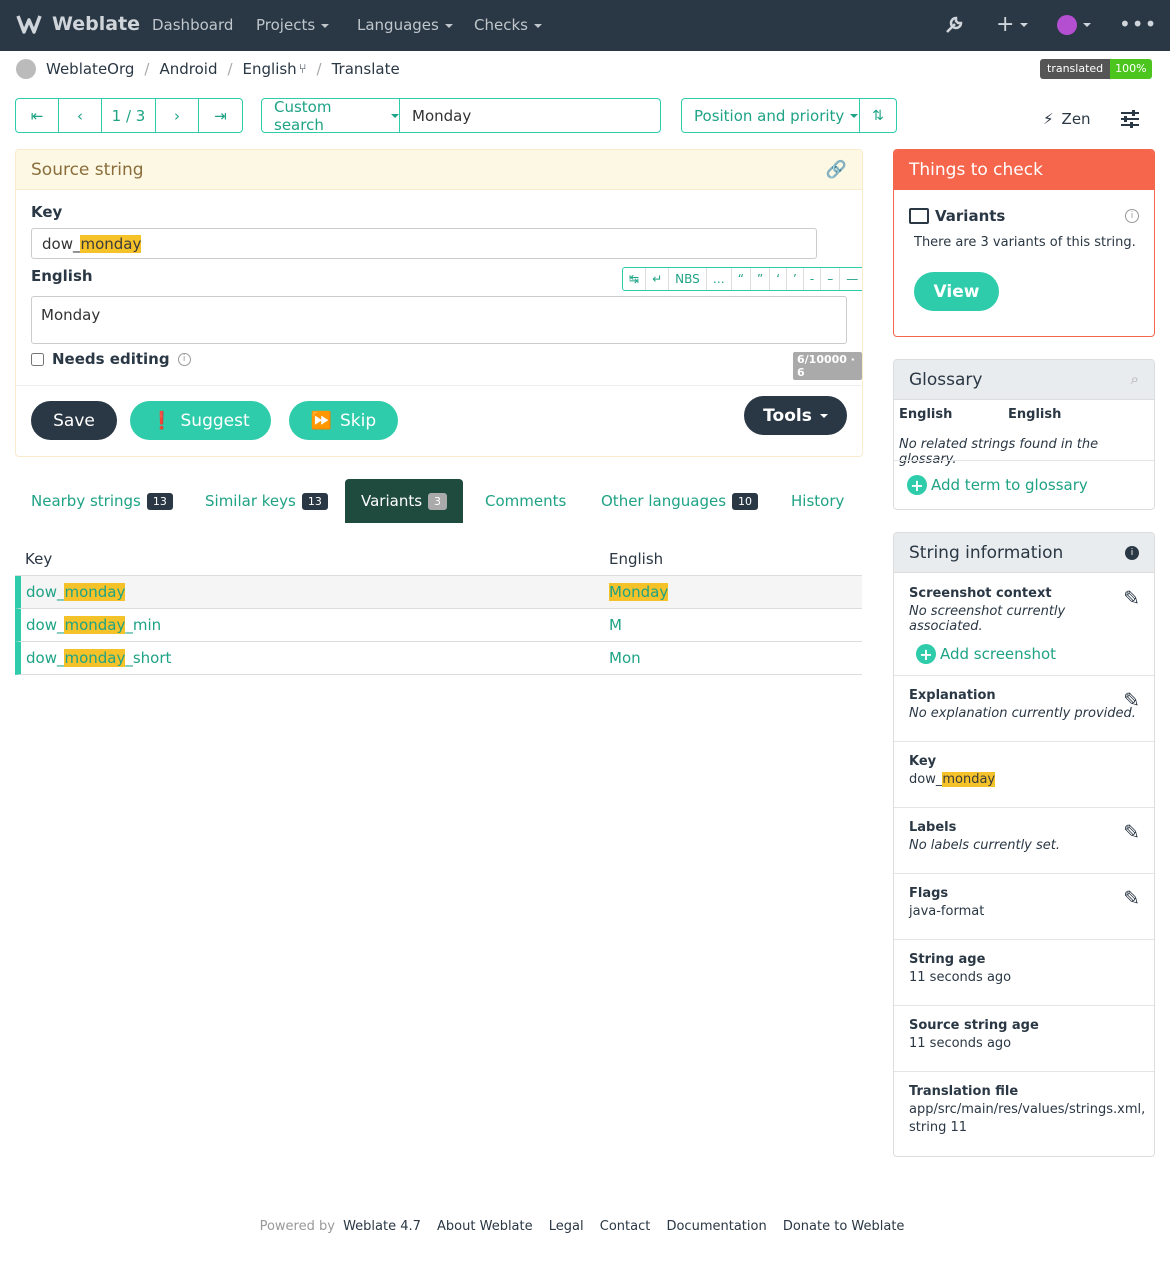  I want to click on settings-sliders-icon, so click(1130, 121).